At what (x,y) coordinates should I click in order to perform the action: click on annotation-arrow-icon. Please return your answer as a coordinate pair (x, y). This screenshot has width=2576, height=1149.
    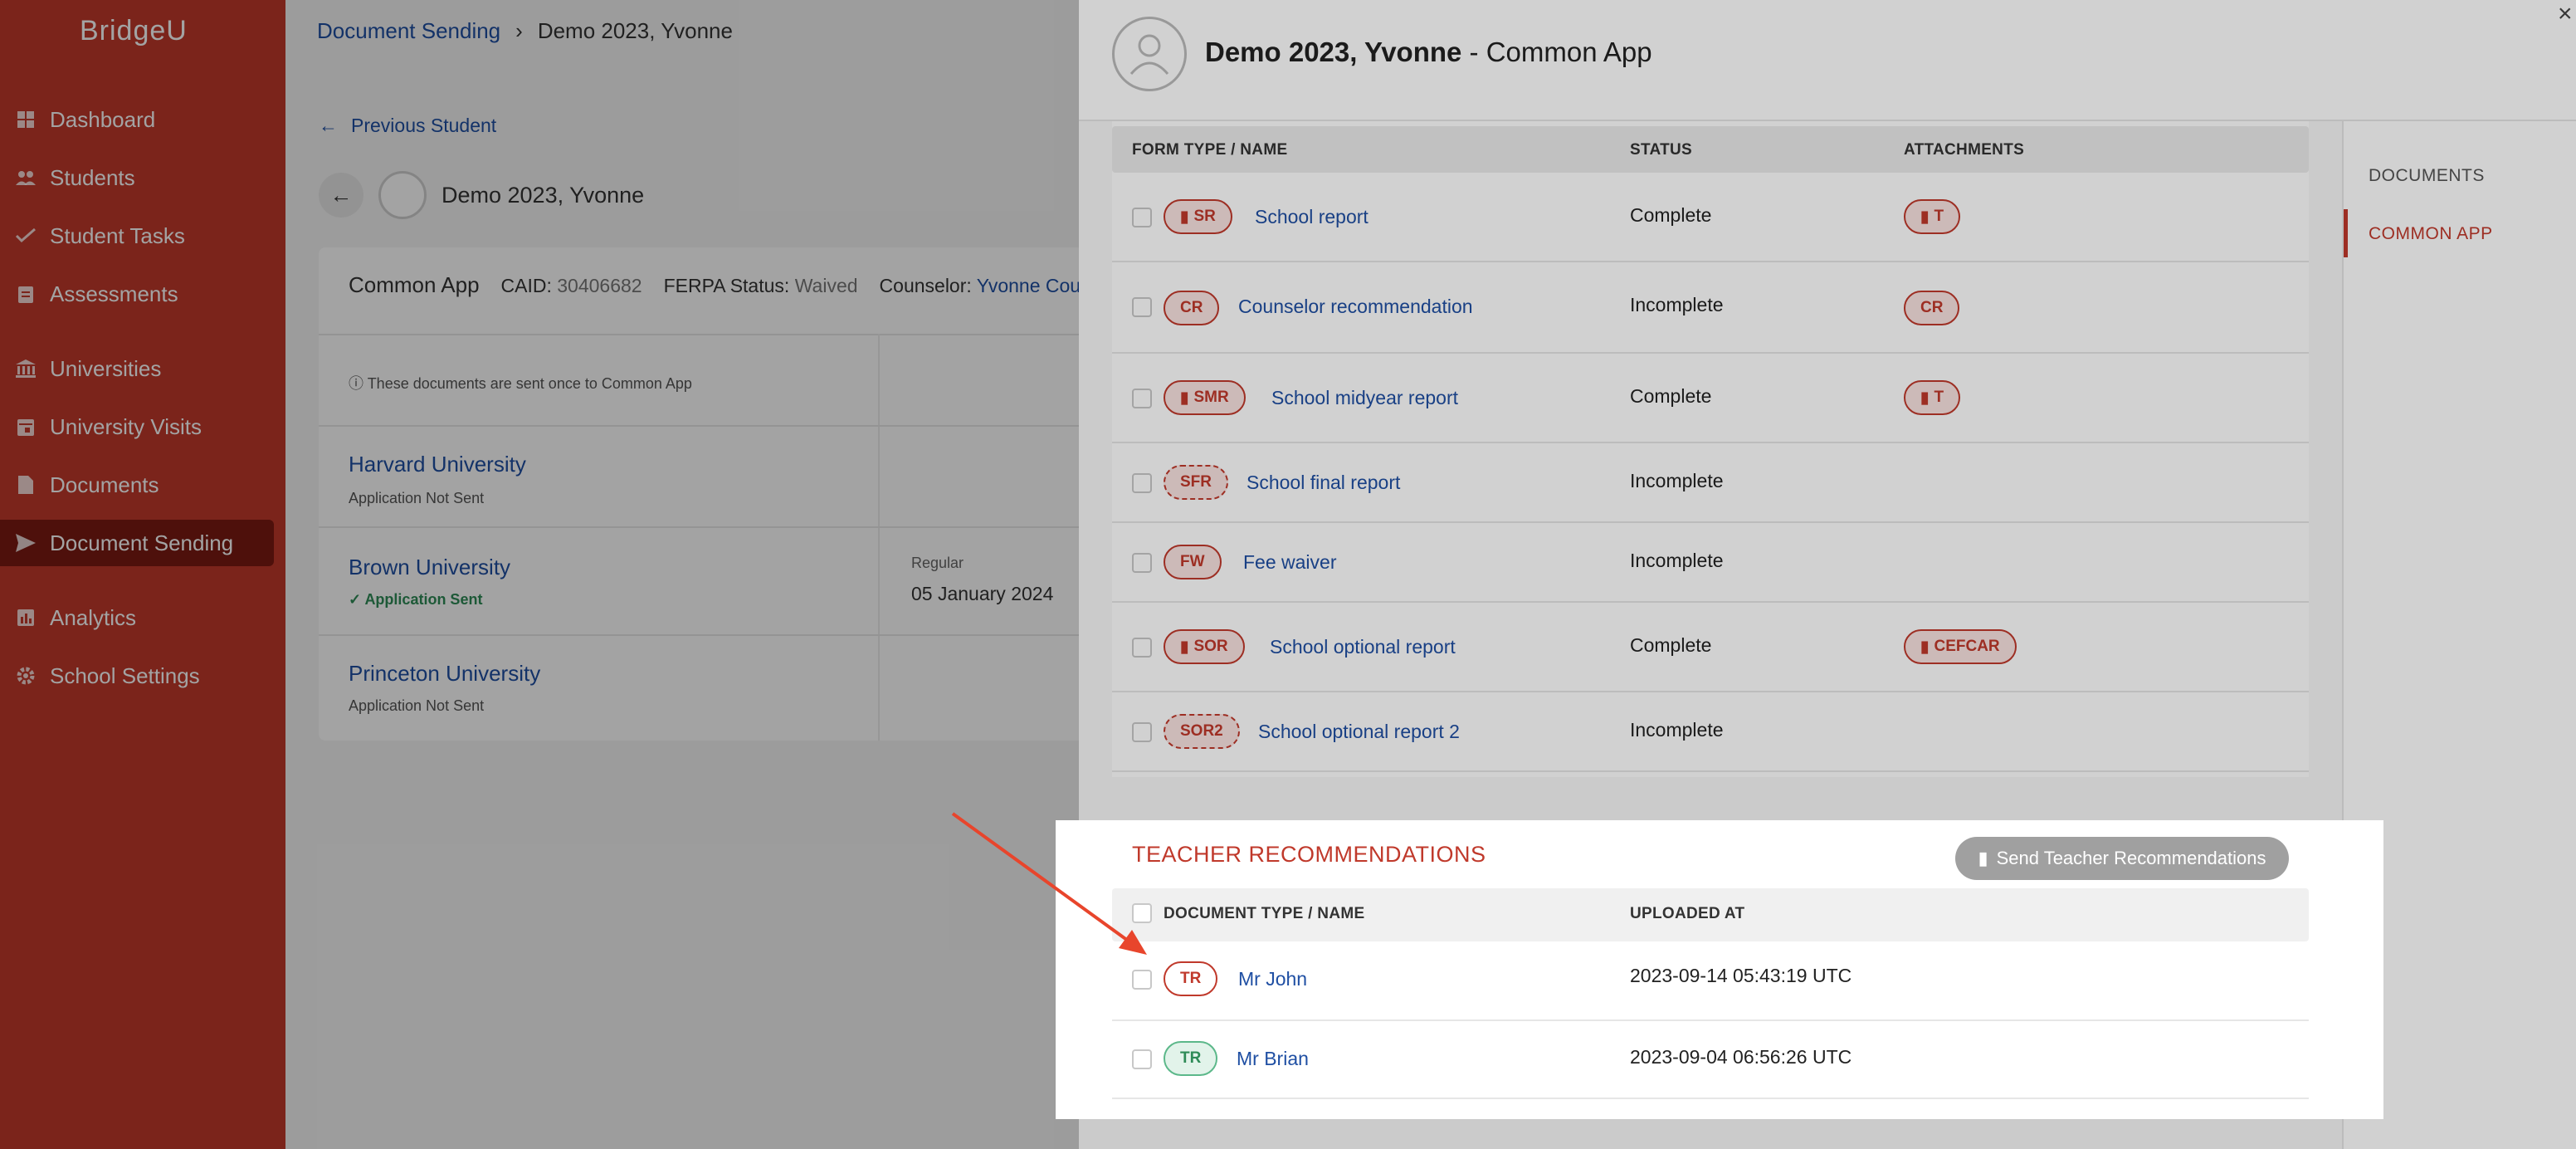
    Looking at the image, I should click on (1049, 883).